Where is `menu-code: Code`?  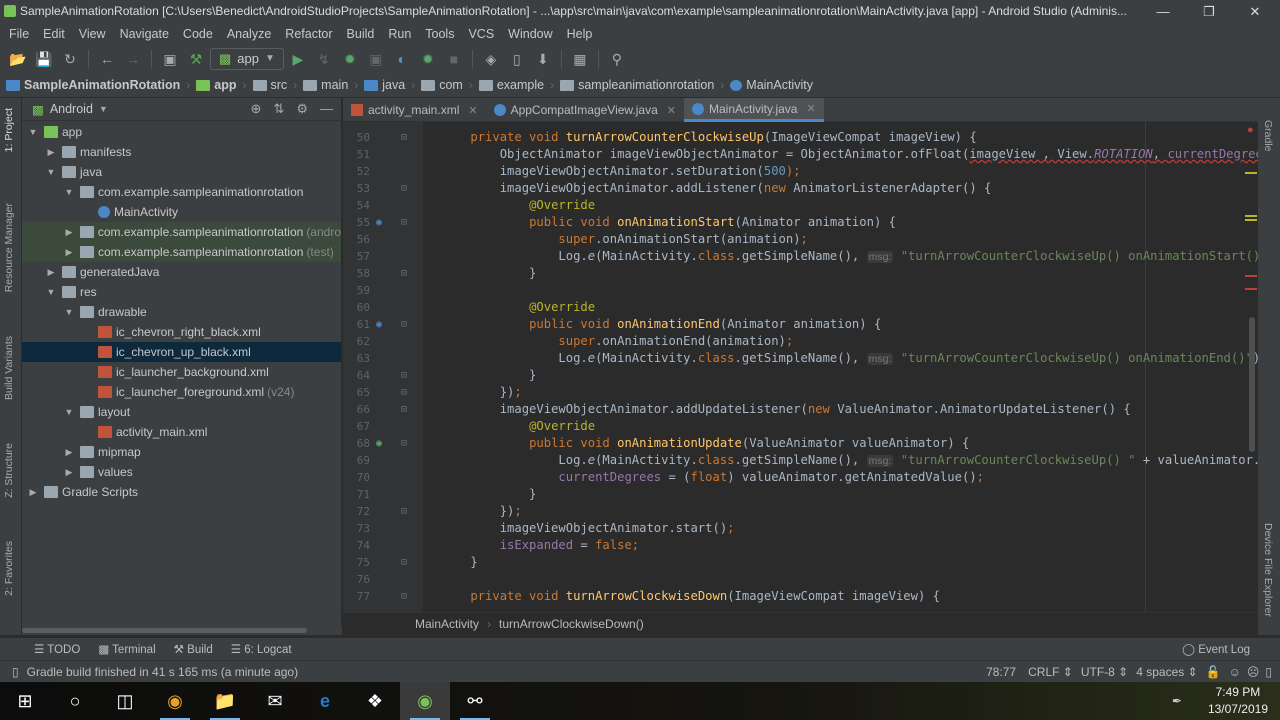 menu-code: Code is located at coordinates (198, 34).